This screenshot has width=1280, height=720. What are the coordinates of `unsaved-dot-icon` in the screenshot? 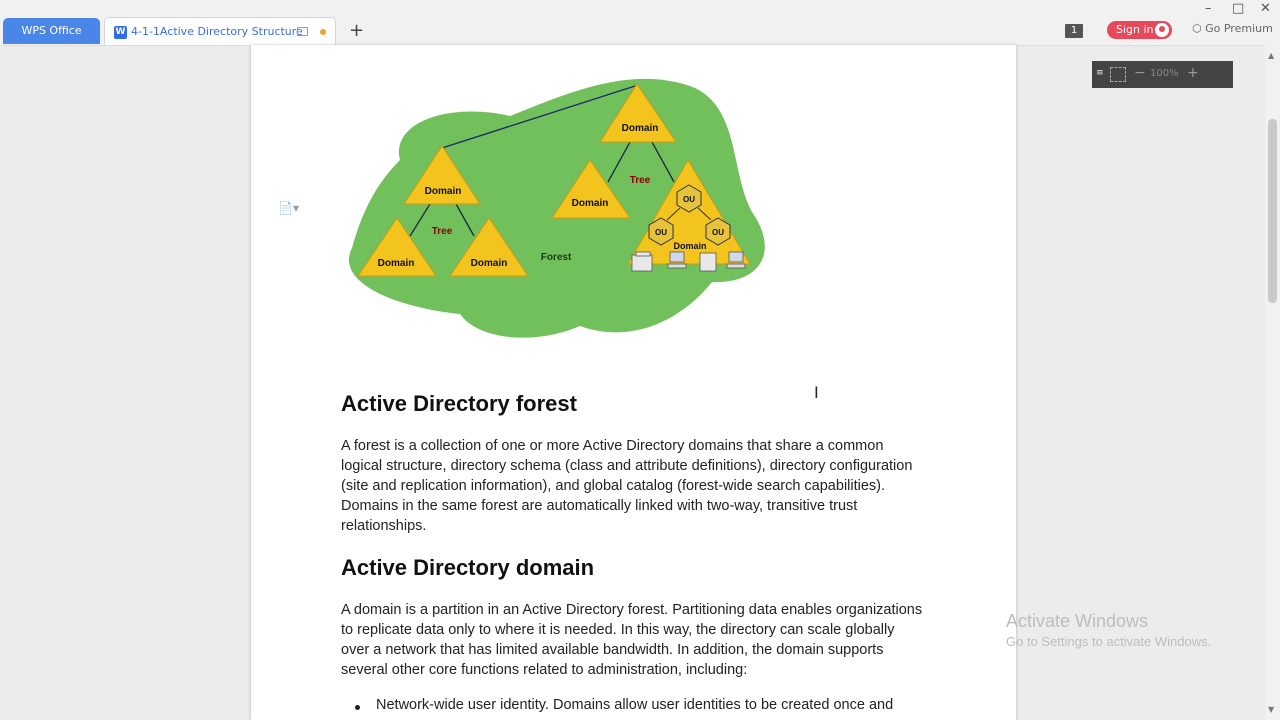 It's located at (323, 32).